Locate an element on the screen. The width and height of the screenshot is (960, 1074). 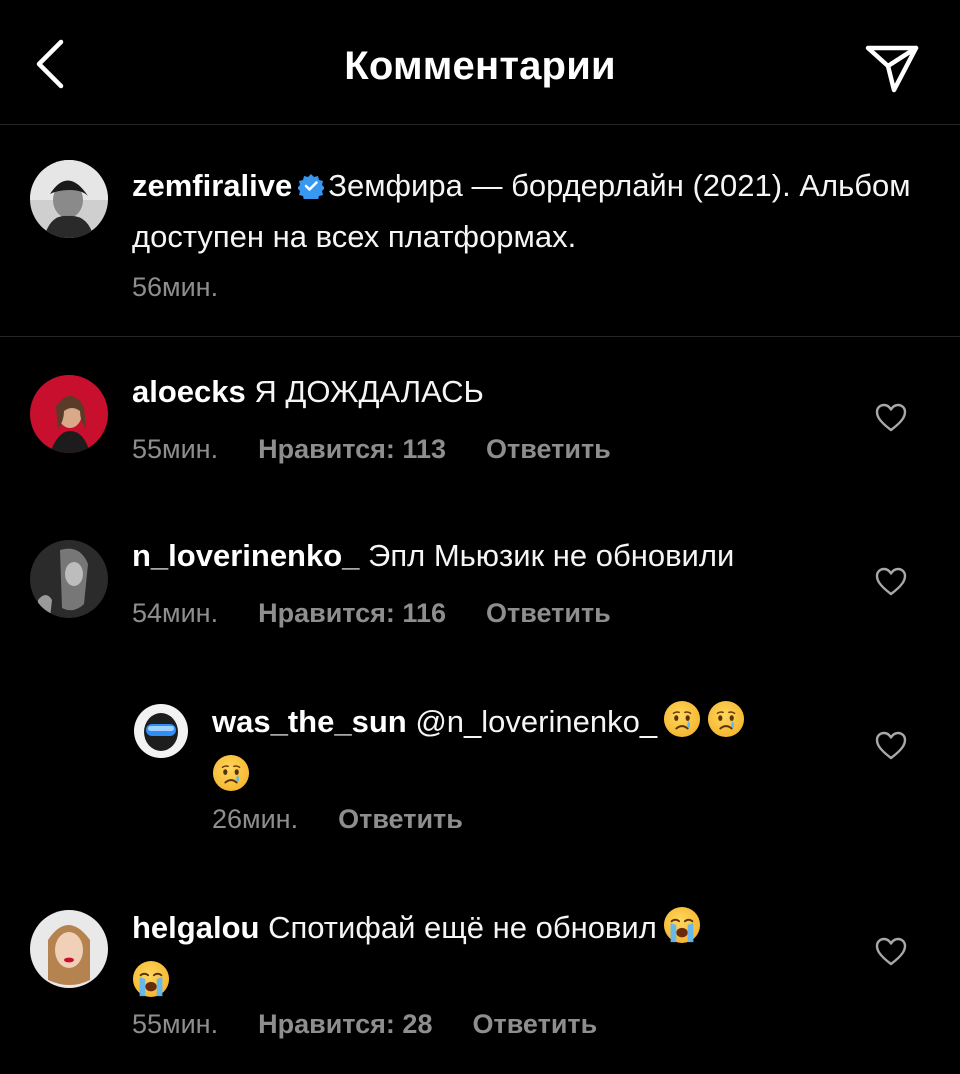
comment-text: aloecks Я ДОЖДАЛАСЬ is located at coordinates (492, 392).